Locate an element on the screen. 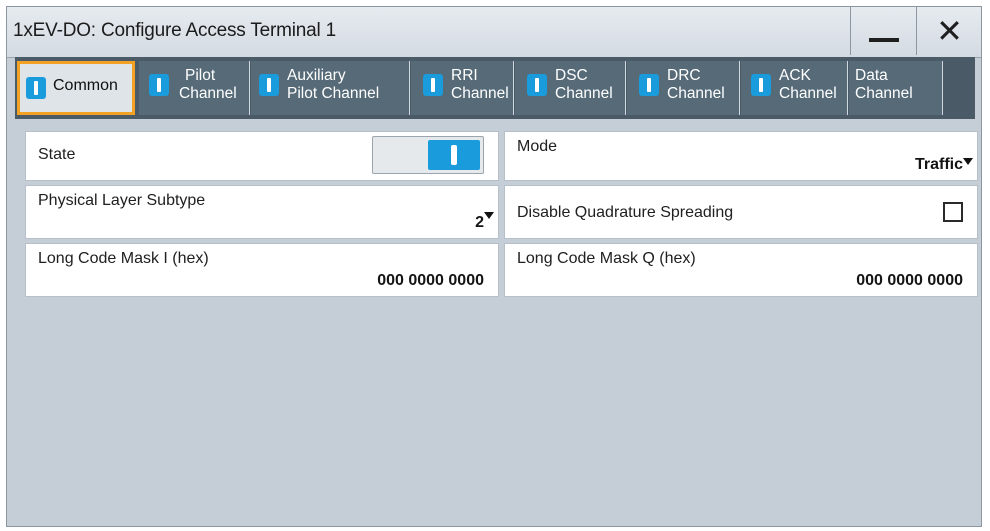 This screenshot has width=990, height=531. tab-drc-channel: DRC Channel is located at coordinates (683, 88).